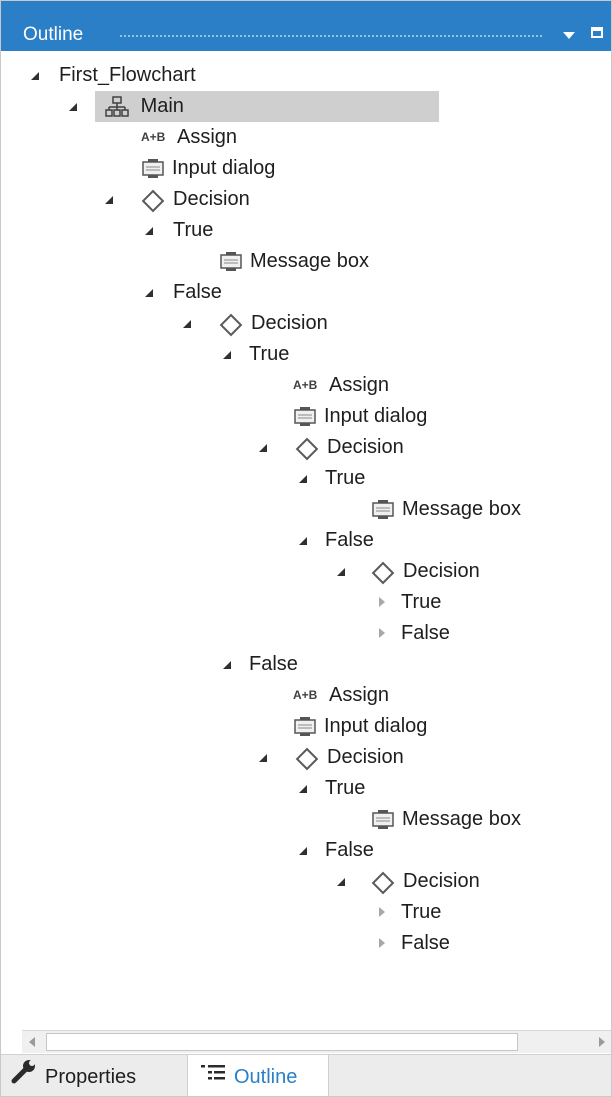 This screenshot has width=612, height=1097. Describe the element at coordinates (282, 1042) in the screenshot. I see `scrollbar-thumb` at that location.